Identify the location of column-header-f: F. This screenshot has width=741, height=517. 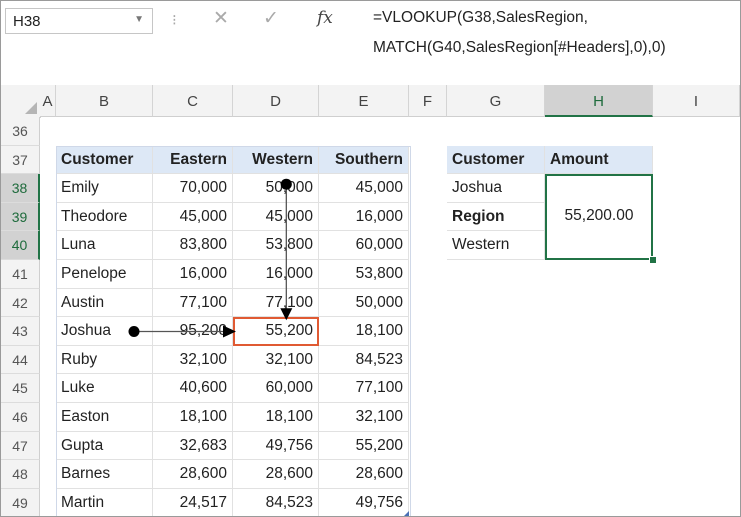
(428, 101).